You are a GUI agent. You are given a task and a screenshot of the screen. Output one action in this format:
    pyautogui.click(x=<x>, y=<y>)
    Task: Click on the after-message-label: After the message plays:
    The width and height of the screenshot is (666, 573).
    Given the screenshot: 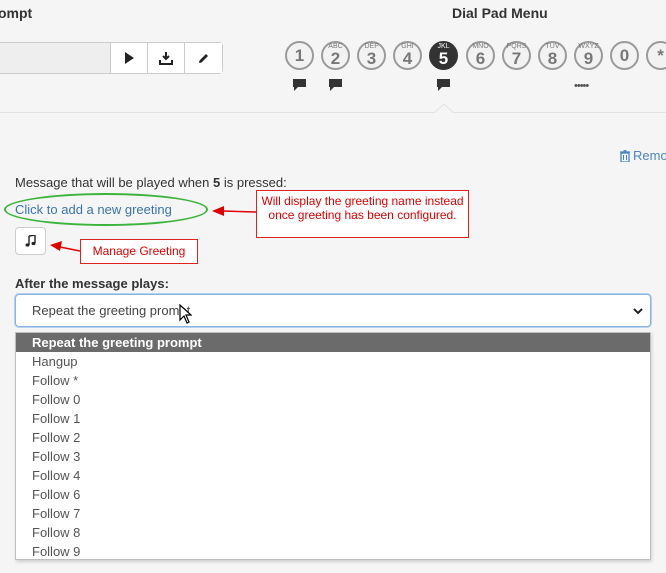 What is the action you would take?
    pyautogui.click(x=92, y=283)
    